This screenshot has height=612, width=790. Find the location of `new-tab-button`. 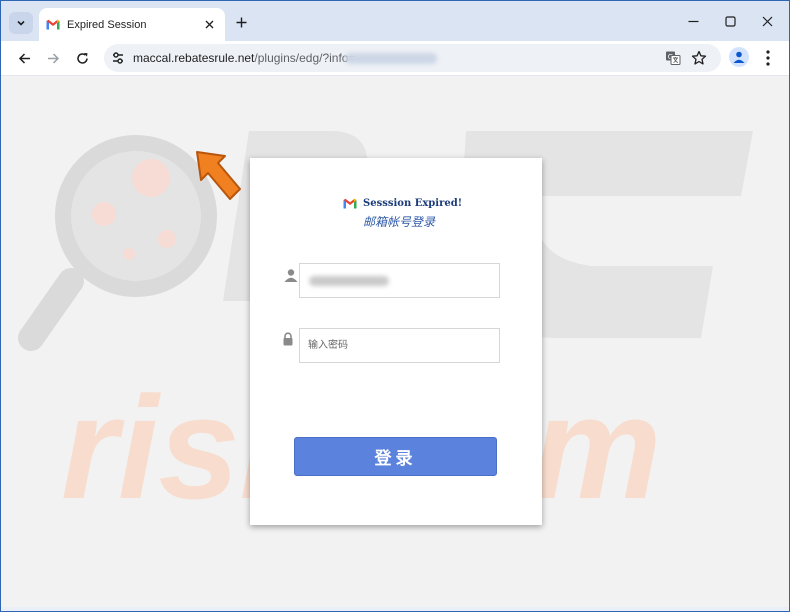

new-tab-button is located at coordinates (241, 22).